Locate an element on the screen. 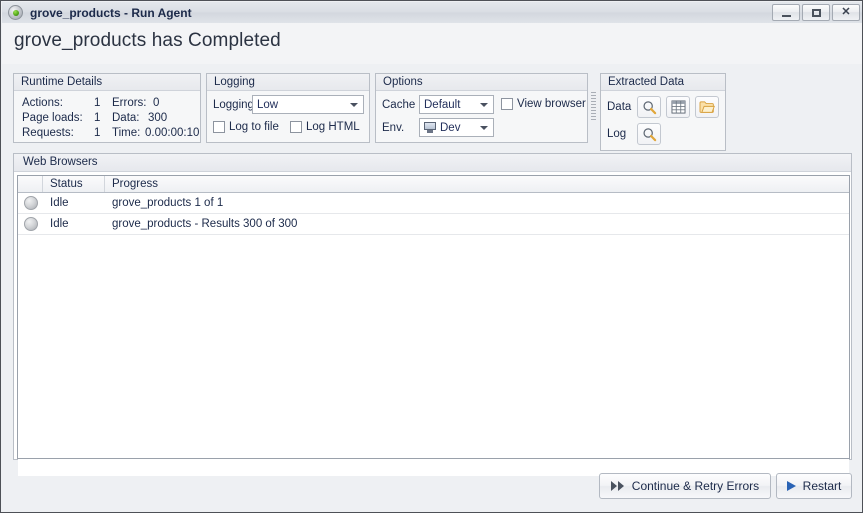  grid-header-row: Status Progress is located at coordinates (433, 184).